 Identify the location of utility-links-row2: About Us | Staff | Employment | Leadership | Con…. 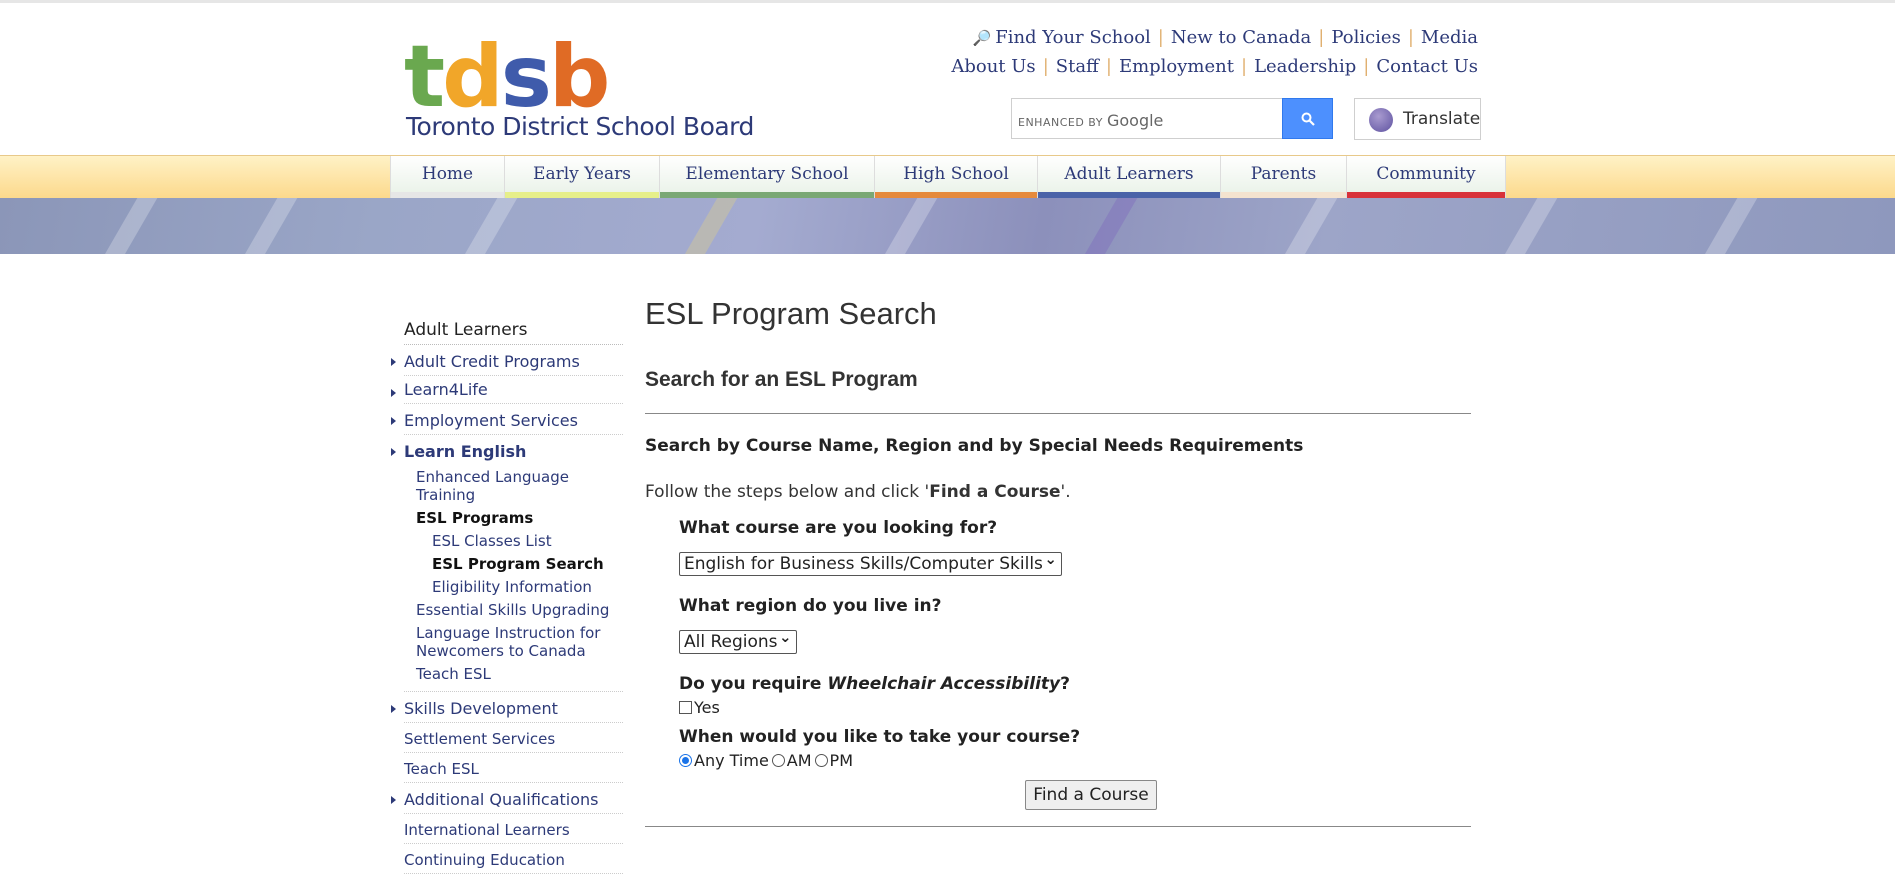
(1214, 66).